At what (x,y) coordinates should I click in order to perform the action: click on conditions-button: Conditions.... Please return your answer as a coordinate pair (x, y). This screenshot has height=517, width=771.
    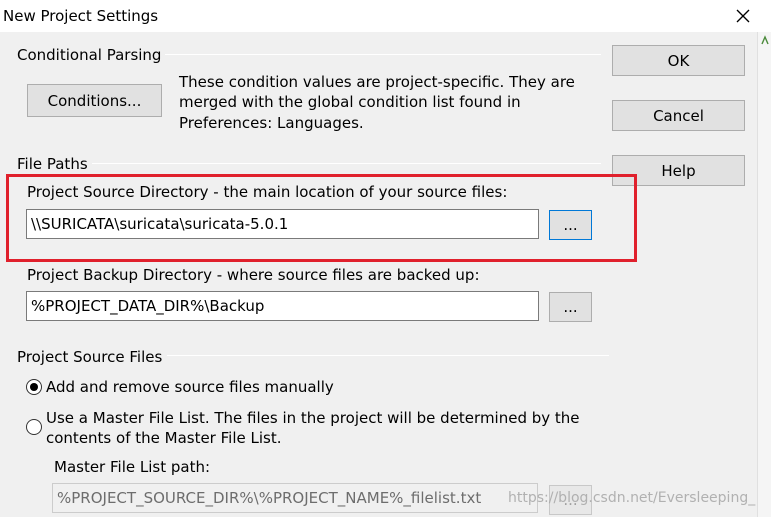
    Looking at the image, I should click on (94, 100).